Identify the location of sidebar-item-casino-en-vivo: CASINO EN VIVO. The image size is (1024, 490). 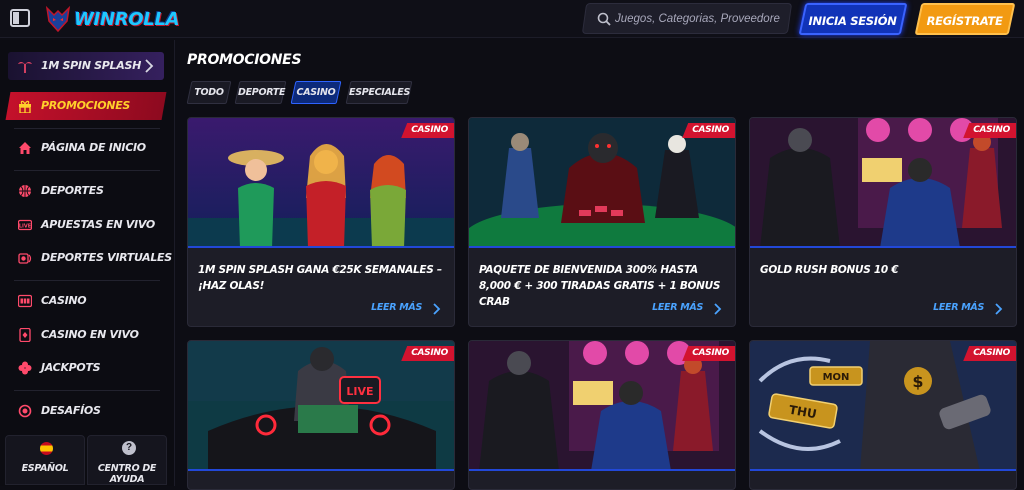
(86, 335).